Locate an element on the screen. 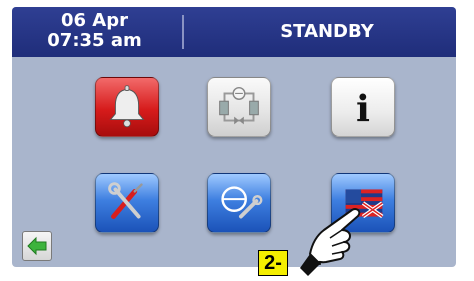 The width and height of the screenshot is (474, 281). date-time: 06 Apr 07:35 am is located at coordinates (94, 31).